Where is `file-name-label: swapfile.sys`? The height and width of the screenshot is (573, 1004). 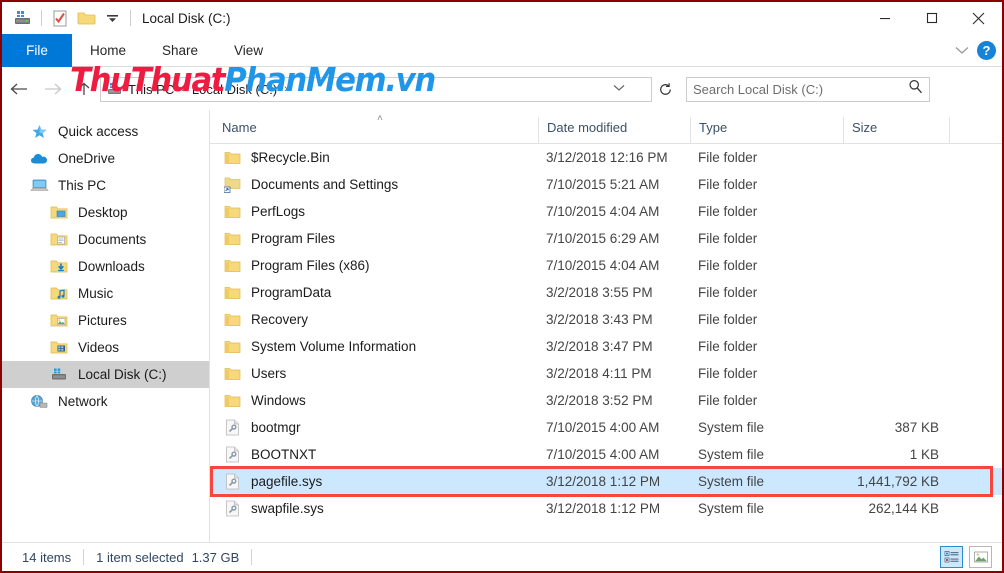 file-name-label: swapfile.sys is located at coordinates (287, 508).